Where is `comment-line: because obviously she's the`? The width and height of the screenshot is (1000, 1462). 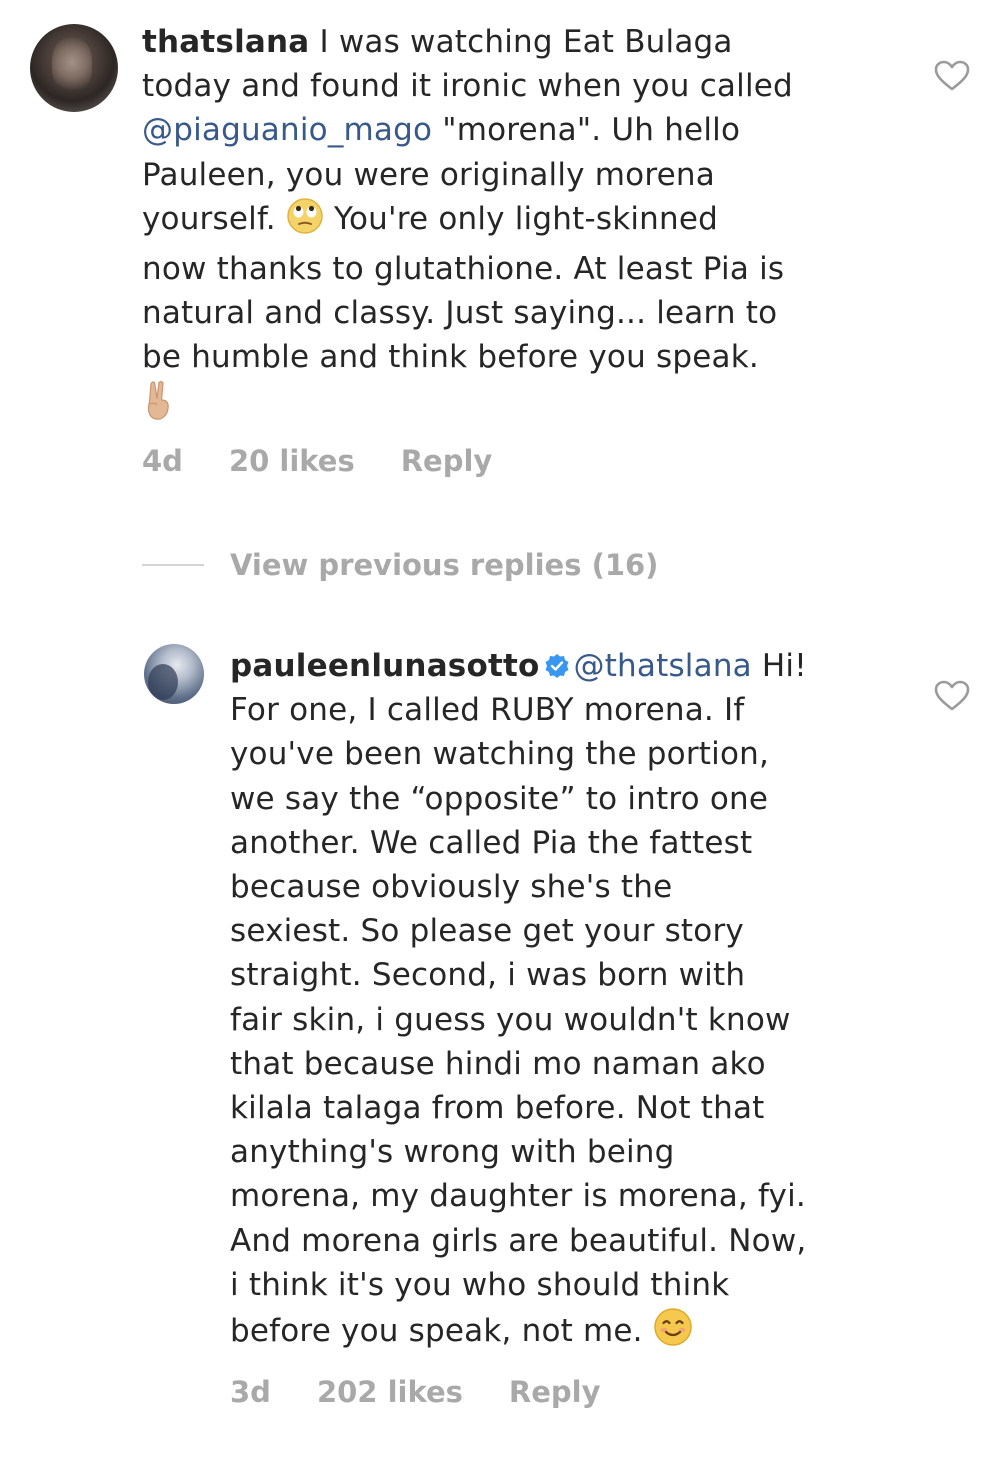
comment-line: because obviously she's the is located at coordinates (451, 887).